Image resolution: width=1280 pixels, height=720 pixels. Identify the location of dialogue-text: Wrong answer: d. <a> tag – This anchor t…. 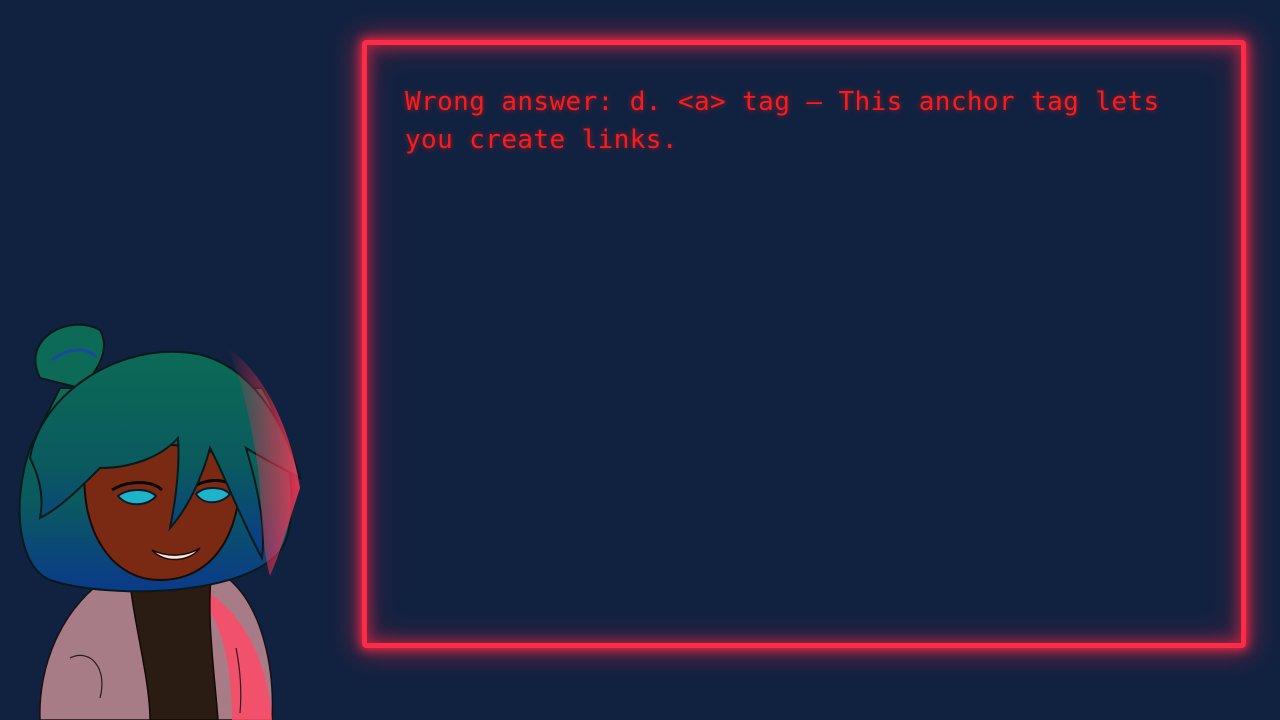
(782, 121).